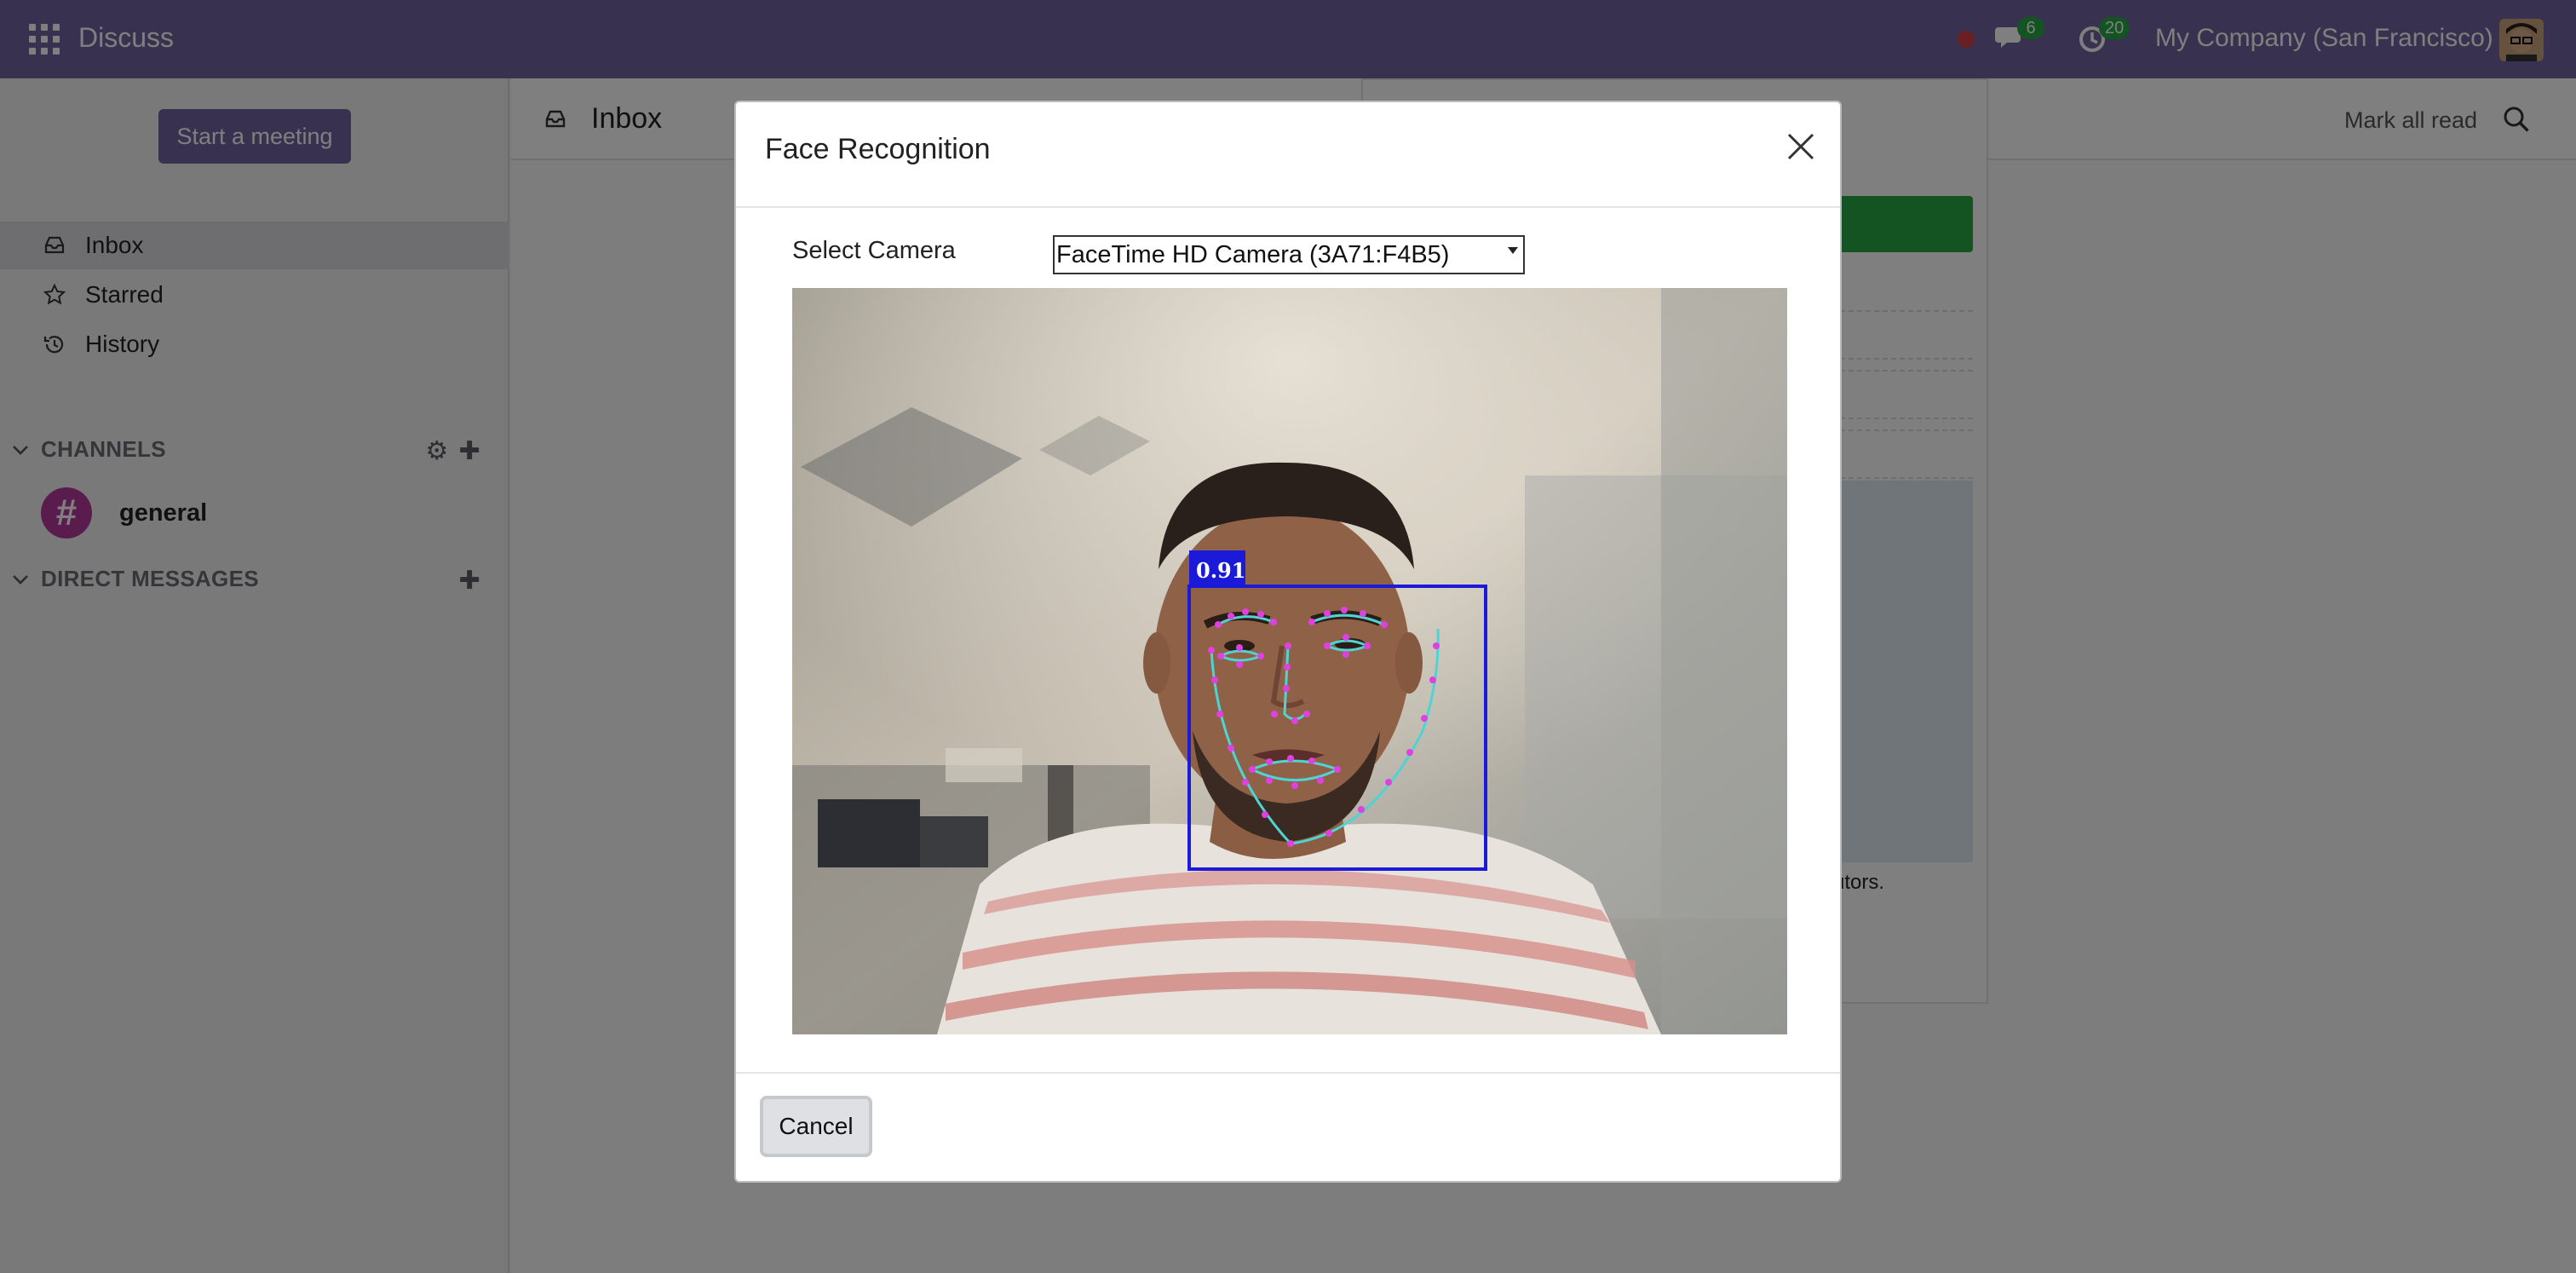 The width and height of the screenshot is (2576, 1273). What do you see at coordinates (1220, 570) in the screenshot?
I see `detection-score-label: 0.91` at bounding box center [1220, 570].